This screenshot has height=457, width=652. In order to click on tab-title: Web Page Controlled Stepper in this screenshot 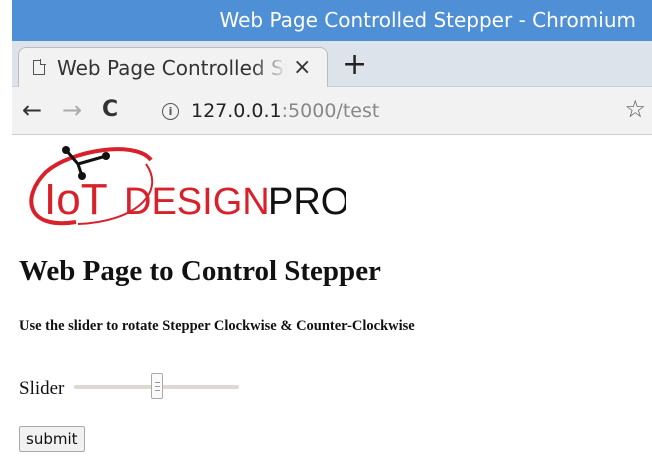, I will do `click(172, 67)`.